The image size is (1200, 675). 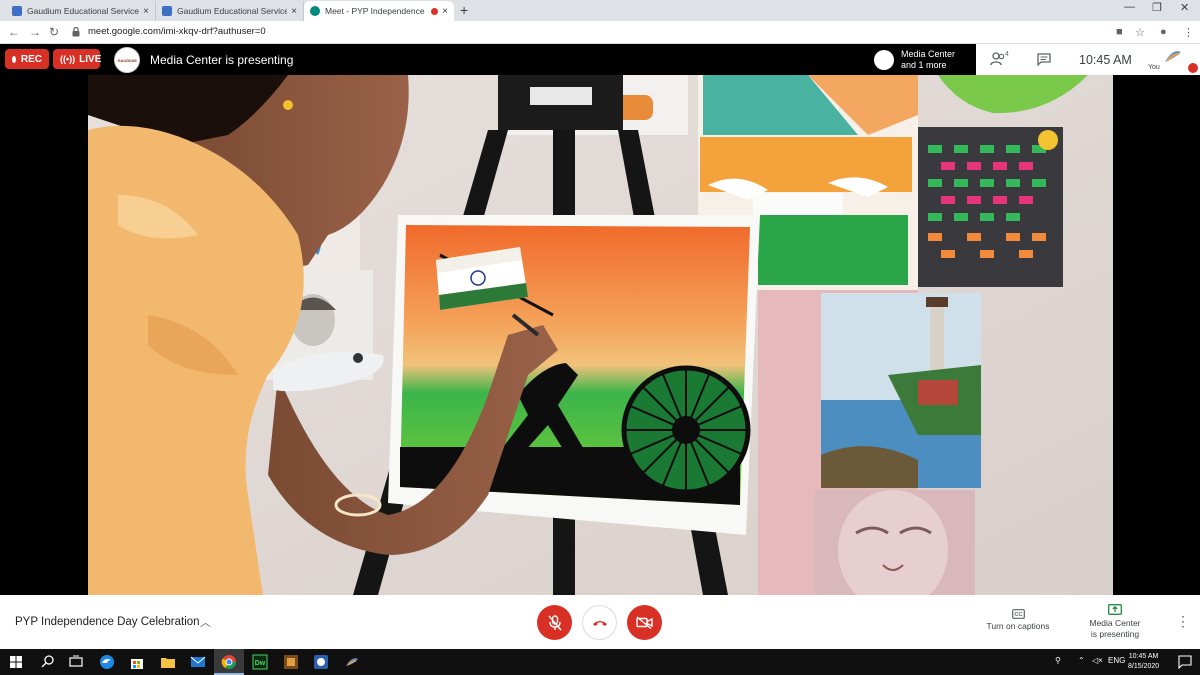 I want to click on chevron-up-icon: ︿, so click(x=205, y=622).